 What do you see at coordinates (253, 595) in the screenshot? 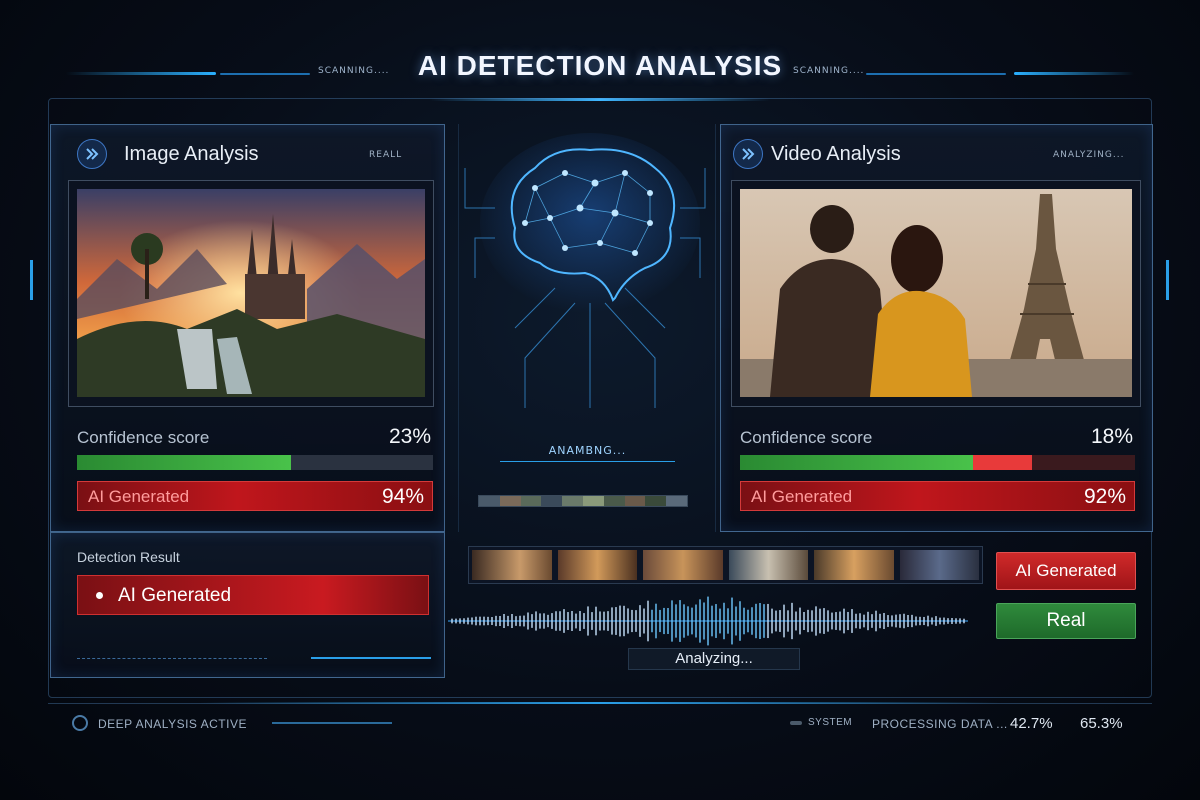
I see `detection-result-badge: AI Generated` at bounding box center [253, 595].